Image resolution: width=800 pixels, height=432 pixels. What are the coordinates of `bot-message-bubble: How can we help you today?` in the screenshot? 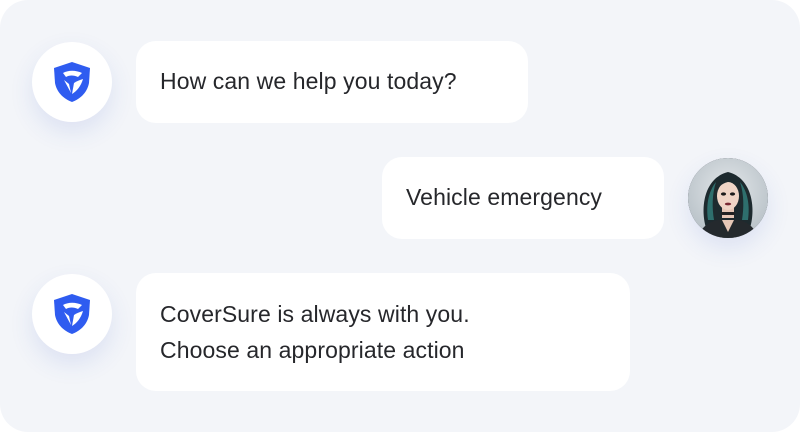 It's located at (332, 82).